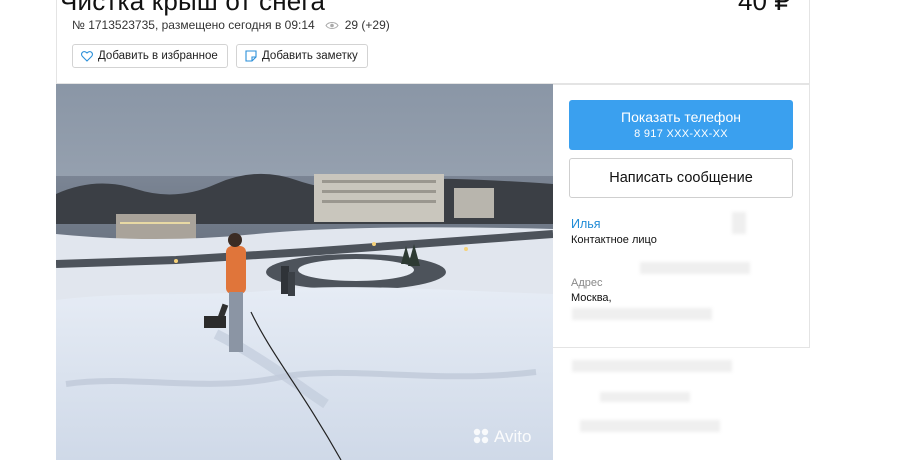 The image size is (920, 460). What do you see at coordinates (586, 224) in the screenshot?
I see `seller-name: Илья` at bounding box center [586, 224].